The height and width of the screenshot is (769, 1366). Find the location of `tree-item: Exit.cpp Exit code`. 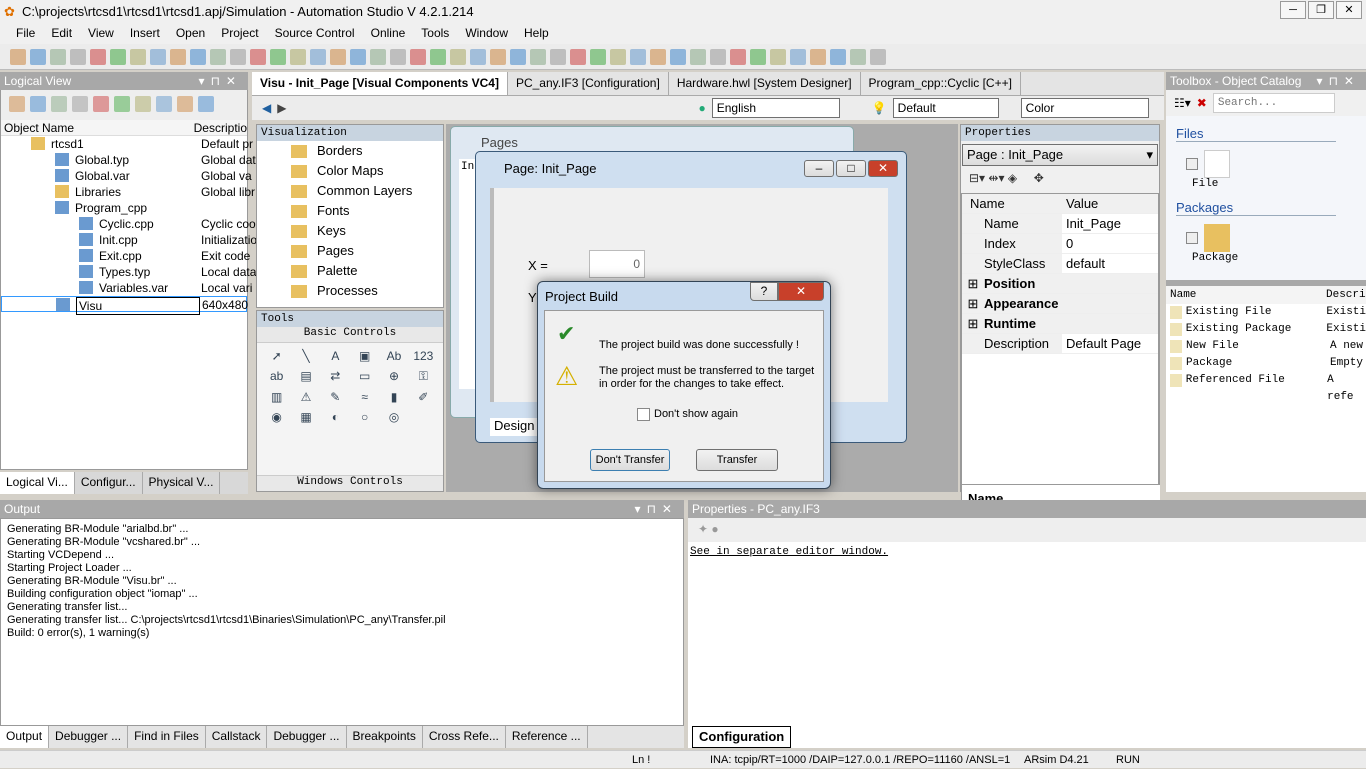

tree-item: Exit.cpp Exit code is located at coordinates (125, 256).